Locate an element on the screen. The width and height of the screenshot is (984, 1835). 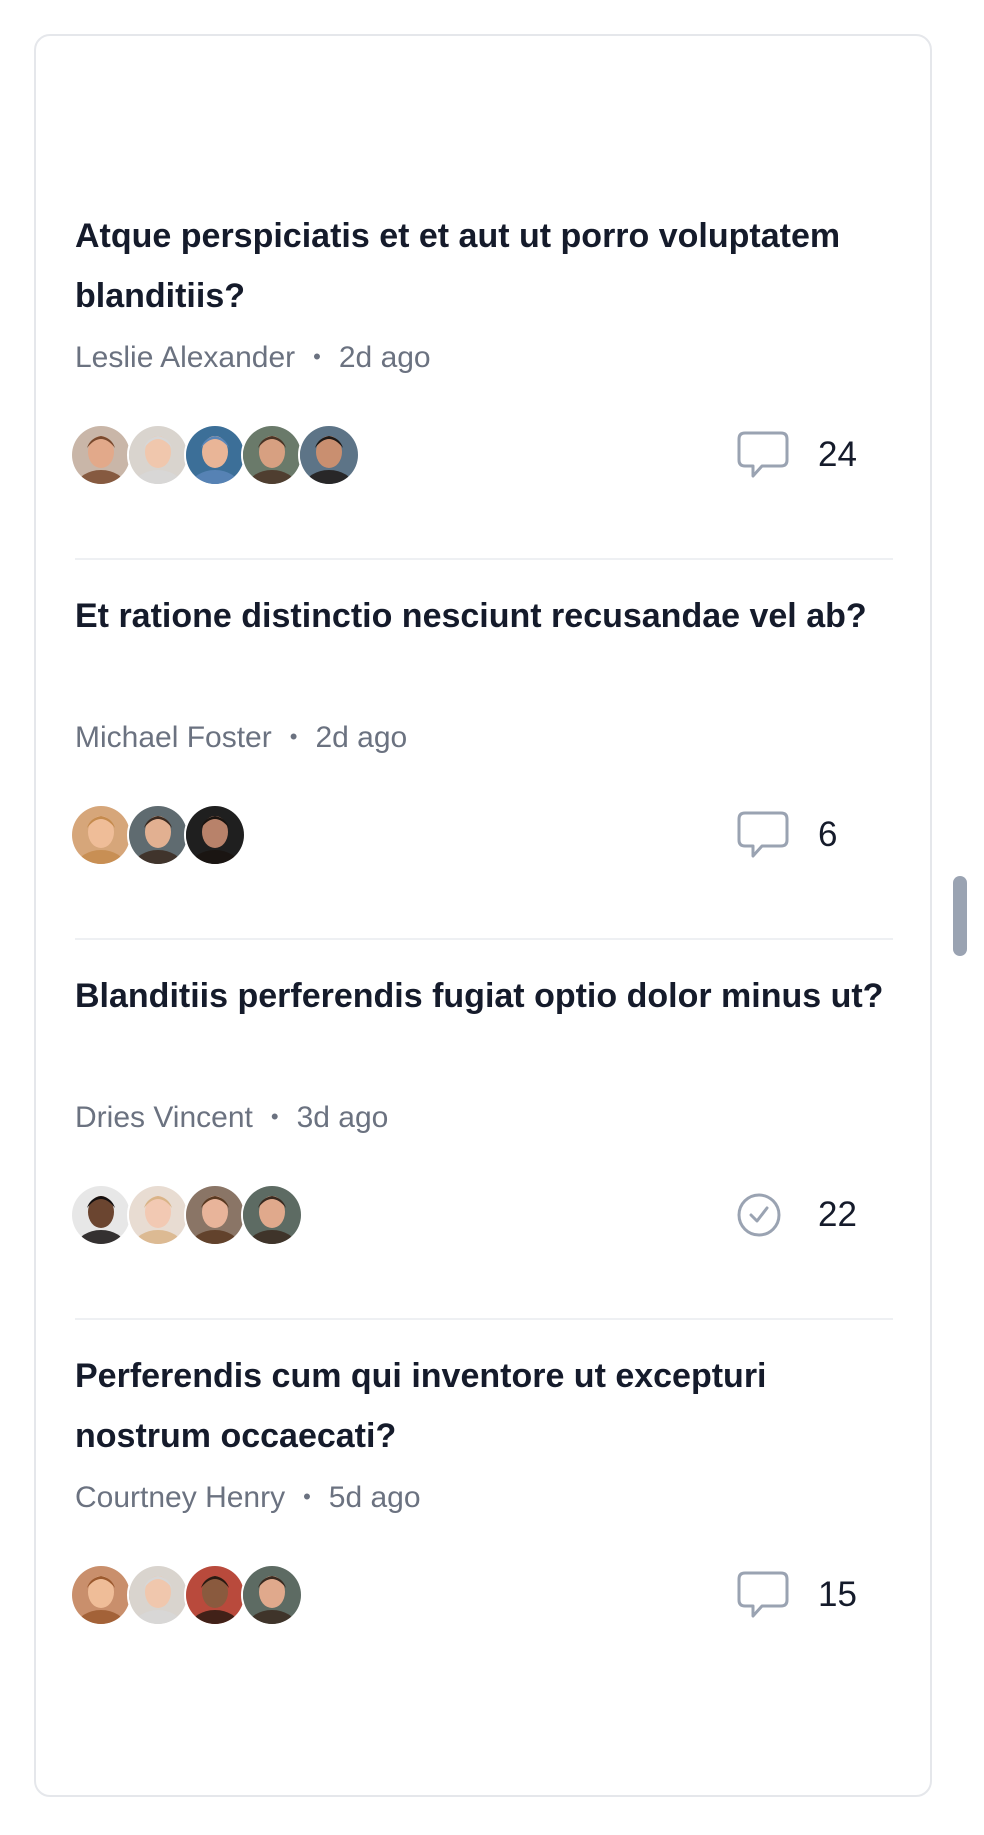
thread-time: 3d ago is located at coordinates (342, 1117).